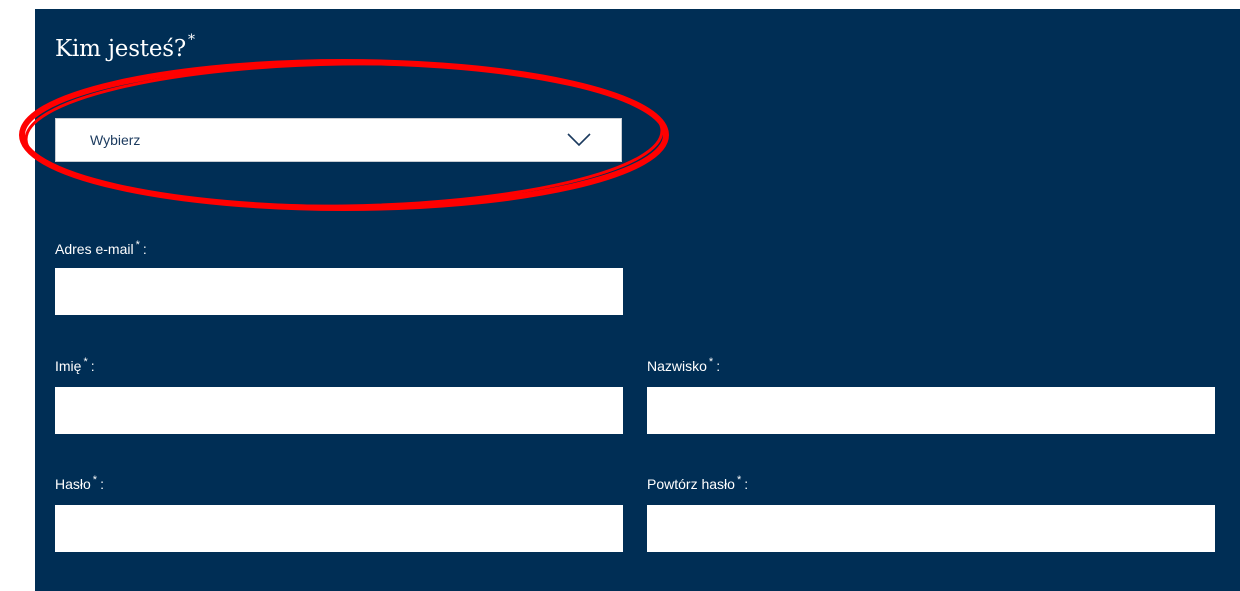 The width and height of the screenshot is (1240, 591). I want to click on last-name-label-text: Nazwisko, so click(677, 366).